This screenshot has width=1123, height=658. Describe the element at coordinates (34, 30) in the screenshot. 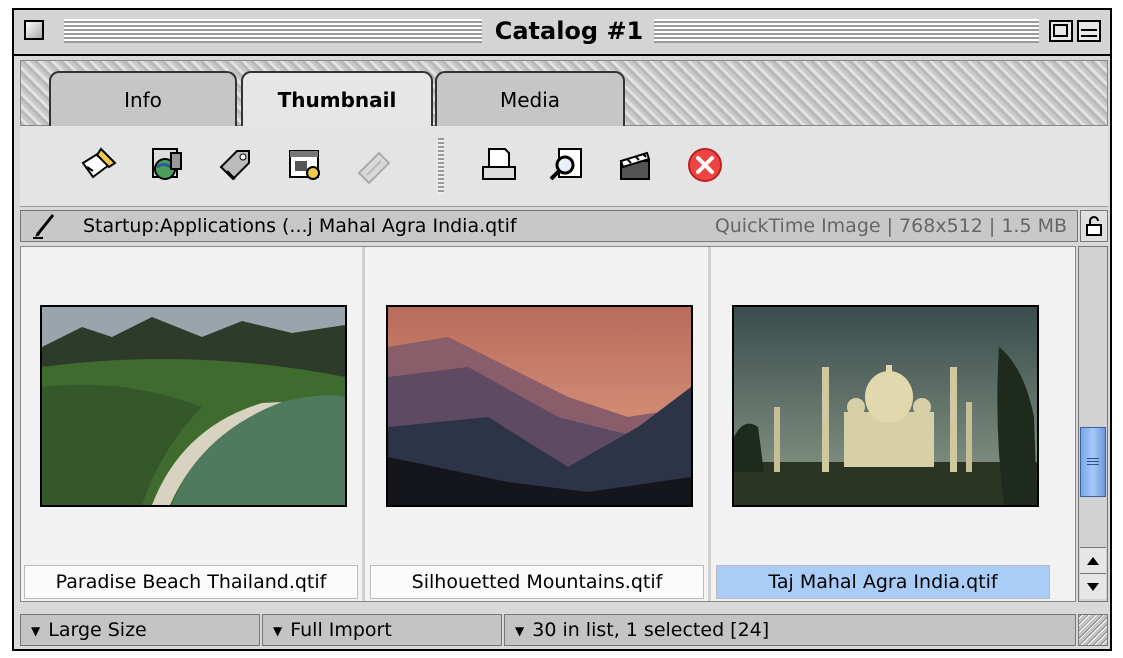

I see `close-box` at that location.